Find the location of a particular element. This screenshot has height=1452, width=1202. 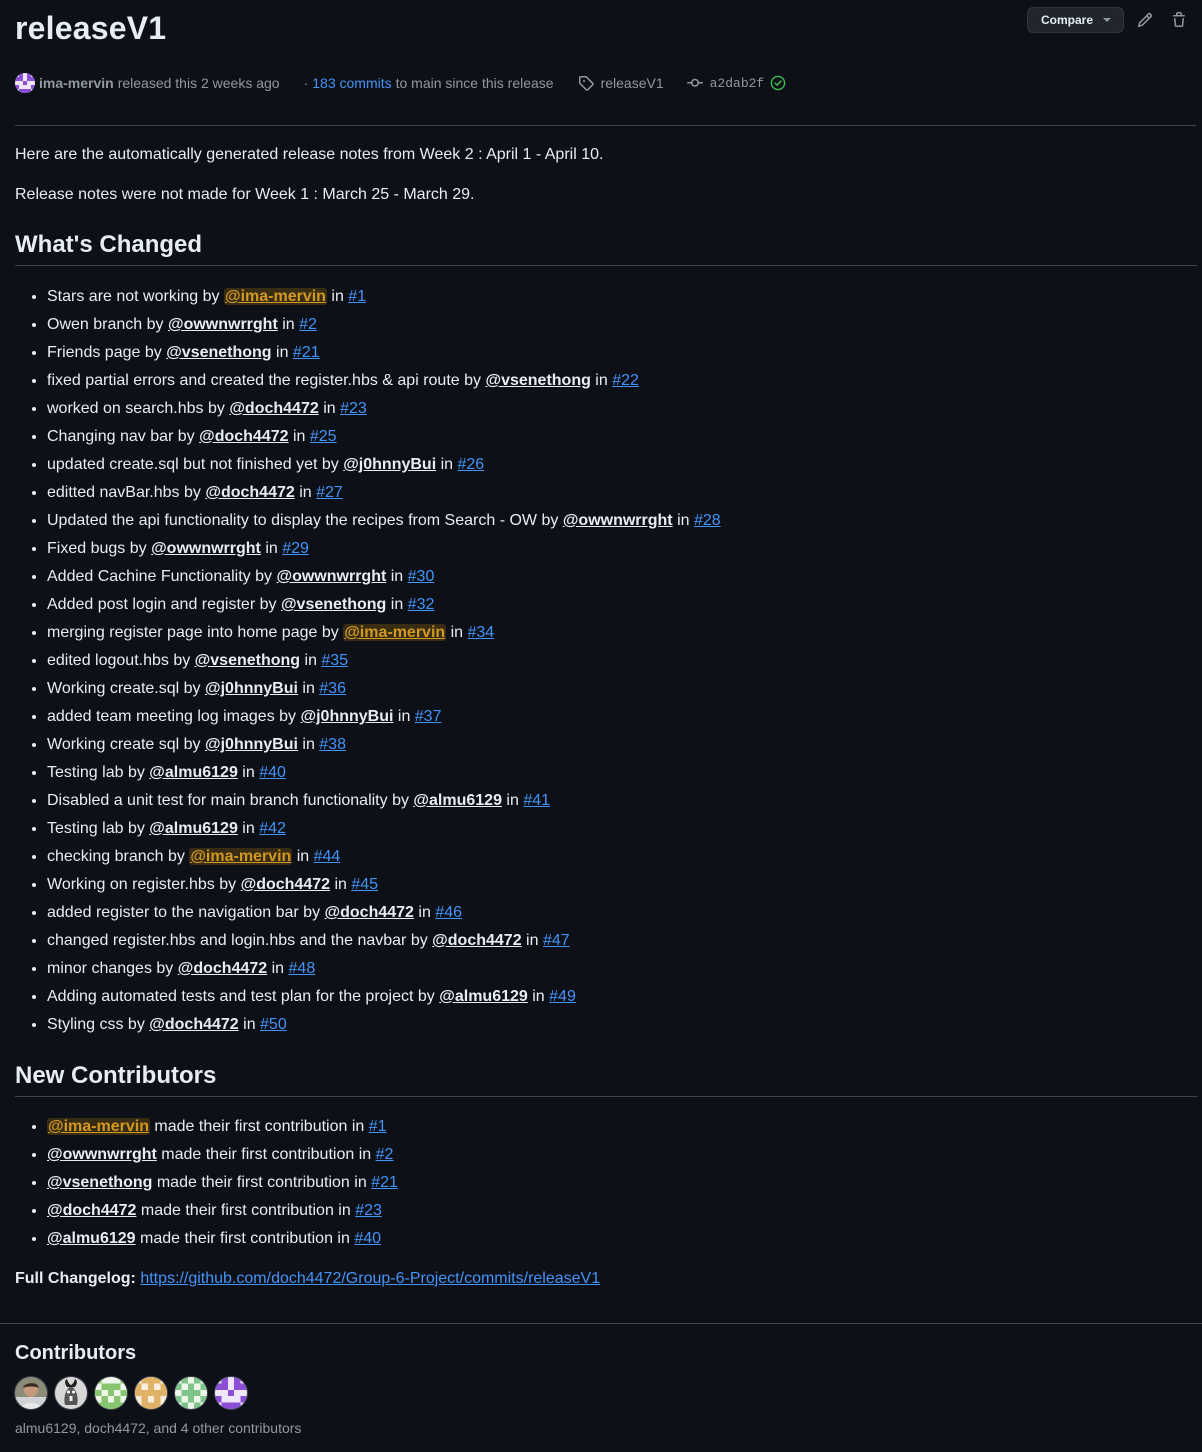

pull-request-link: #41 is located at coordinates (536, 800).